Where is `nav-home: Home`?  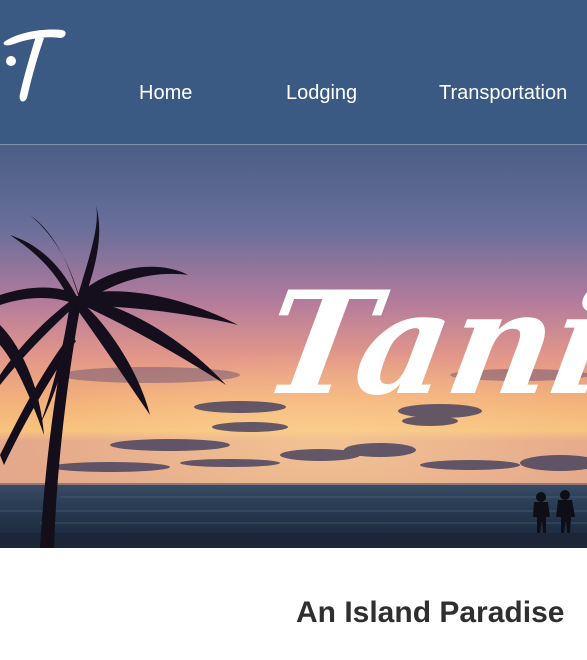 nav-home: Home is located at coordinates (165, 93).